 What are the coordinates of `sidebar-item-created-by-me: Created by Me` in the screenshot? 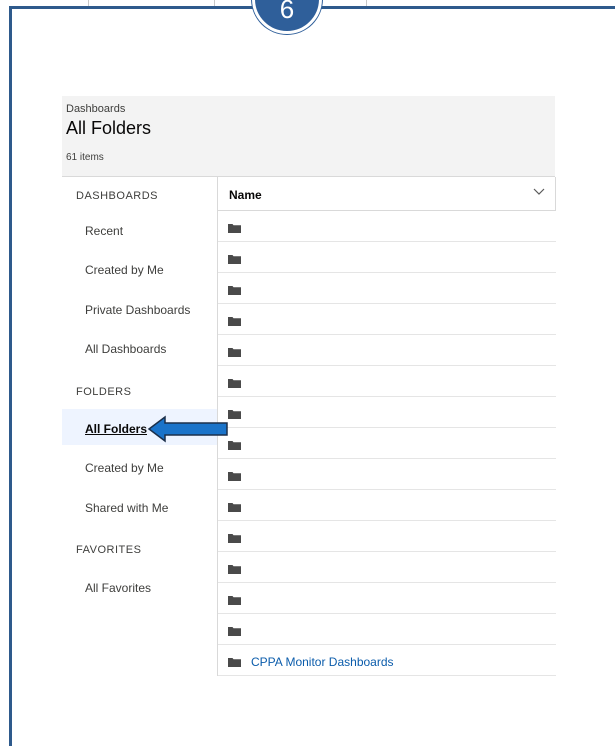 It's located at (124, 270).